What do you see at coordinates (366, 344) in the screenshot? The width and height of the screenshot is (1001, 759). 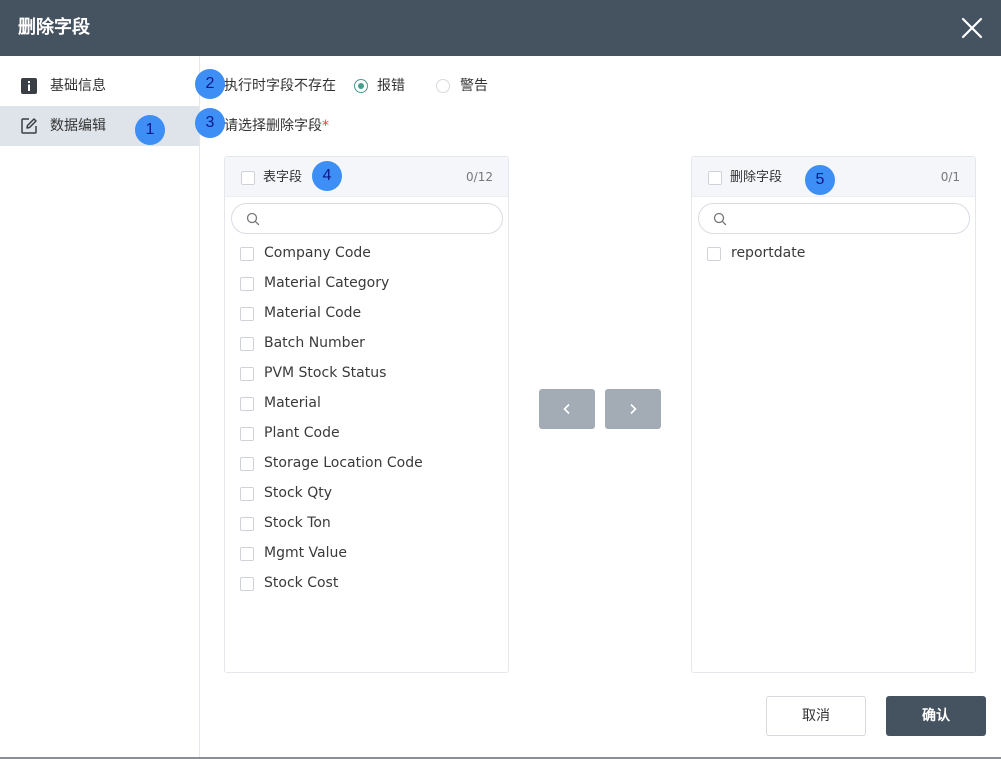 I see `list-item: Batch Number` at bounding box center [366, 344].